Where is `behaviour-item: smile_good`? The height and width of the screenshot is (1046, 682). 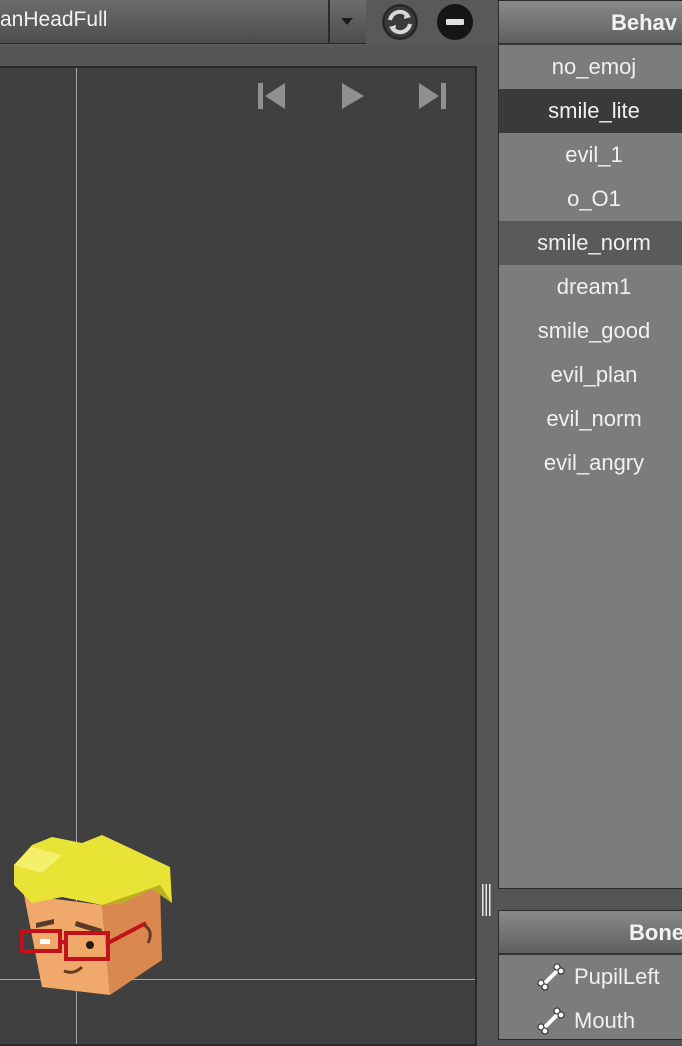 behaviour-item: smile_good is located at coordinates (590, 331).